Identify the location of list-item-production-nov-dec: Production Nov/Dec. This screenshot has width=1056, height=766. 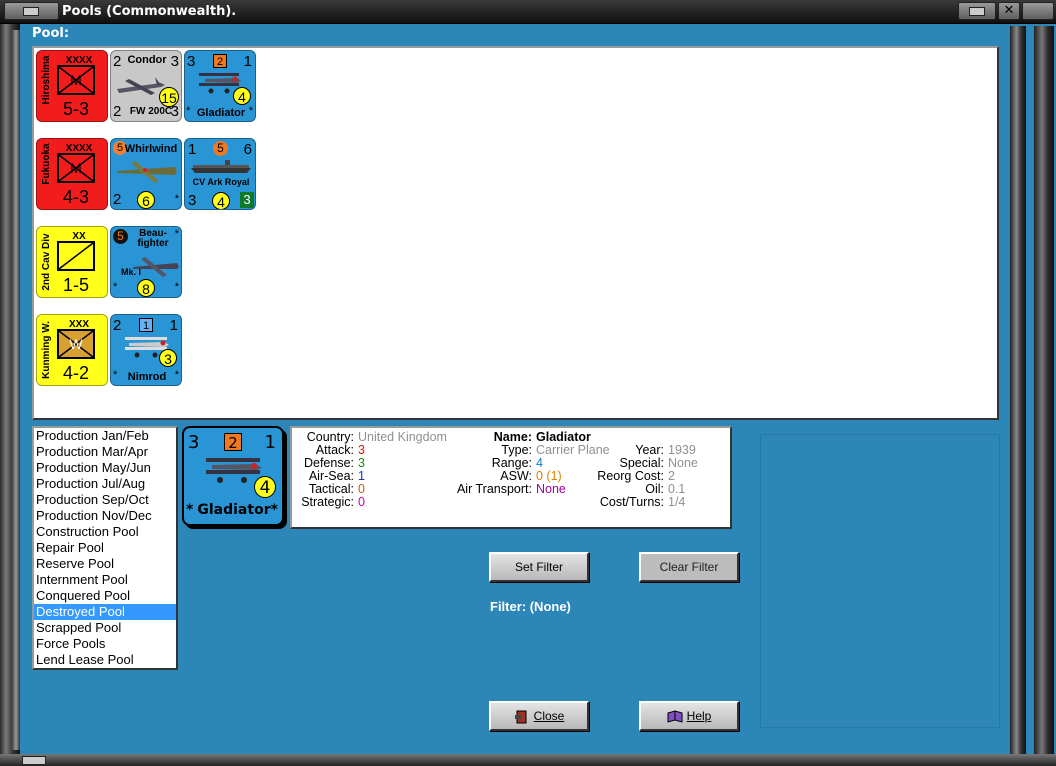
(105, 516).